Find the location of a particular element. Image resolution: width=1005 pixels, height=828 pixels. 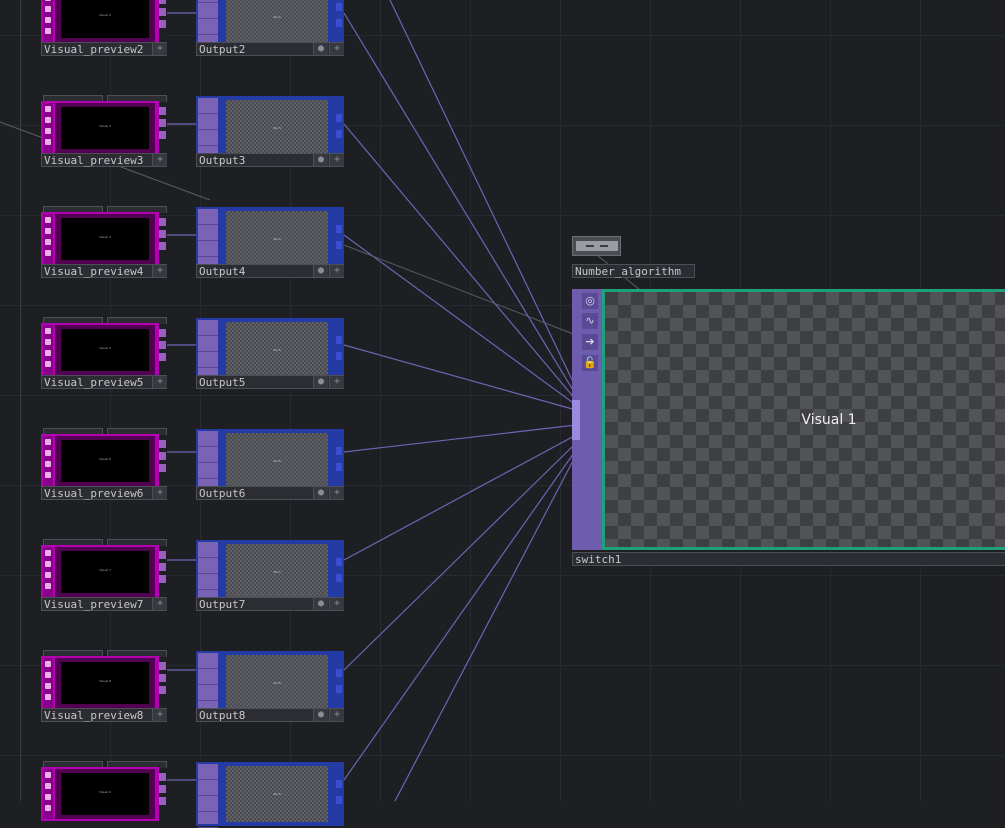

thumb-text: Vis 5 is located at coordinates (277, 350).